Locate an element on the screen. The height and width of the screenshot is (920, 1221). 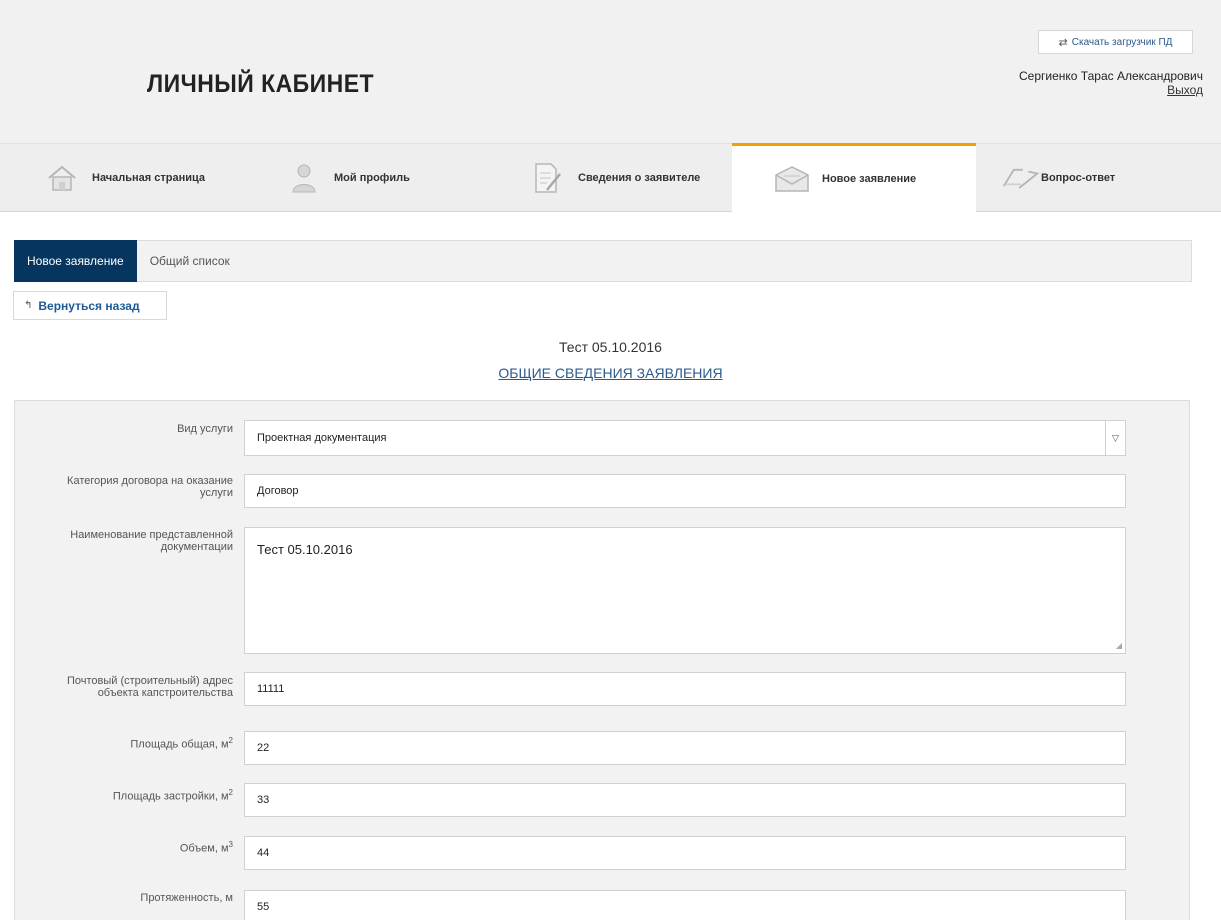
back-arrow-icon: ↰ is located at coordinates (28, 305).